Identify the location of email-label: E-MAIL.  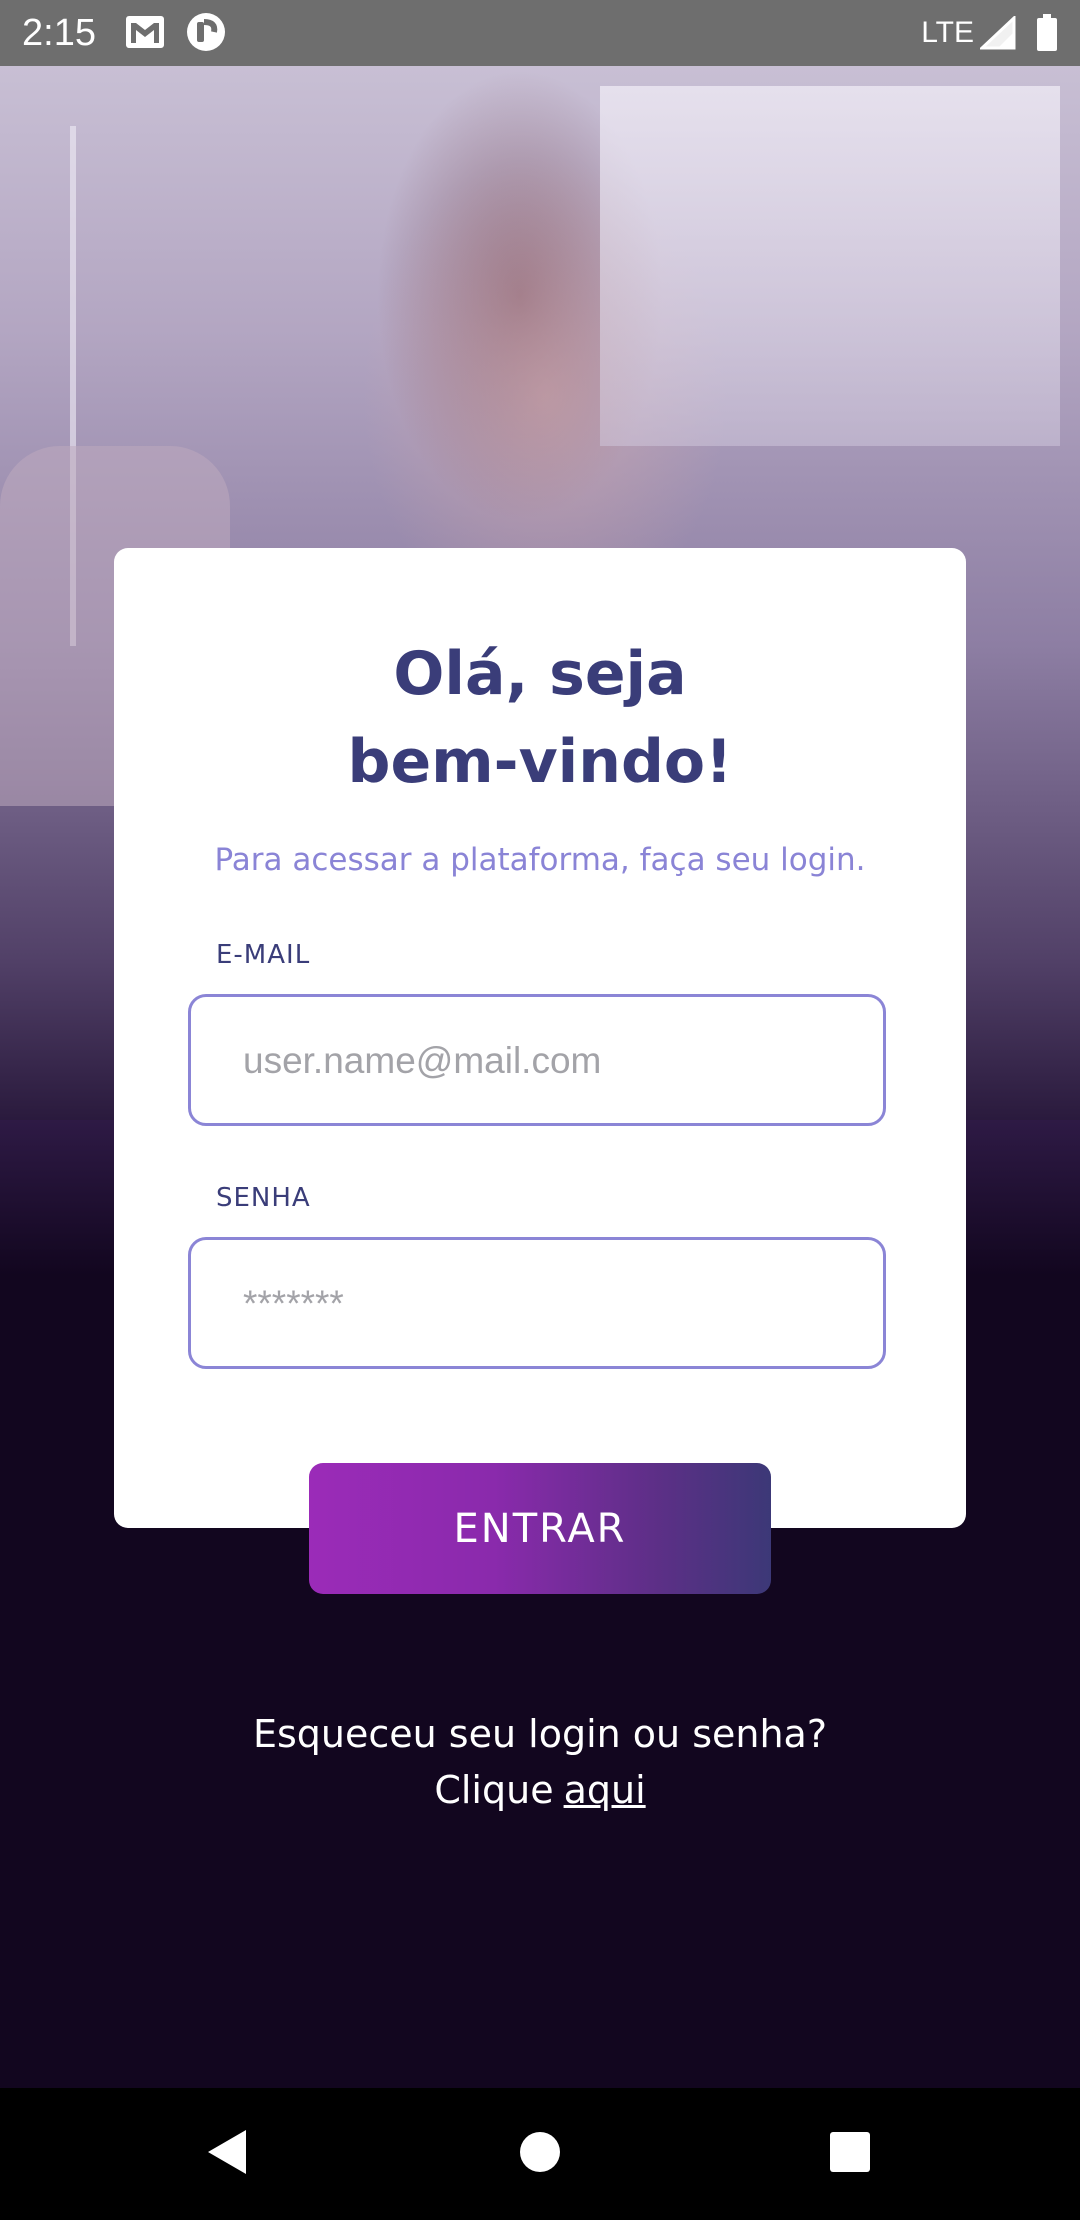
(263, 955).